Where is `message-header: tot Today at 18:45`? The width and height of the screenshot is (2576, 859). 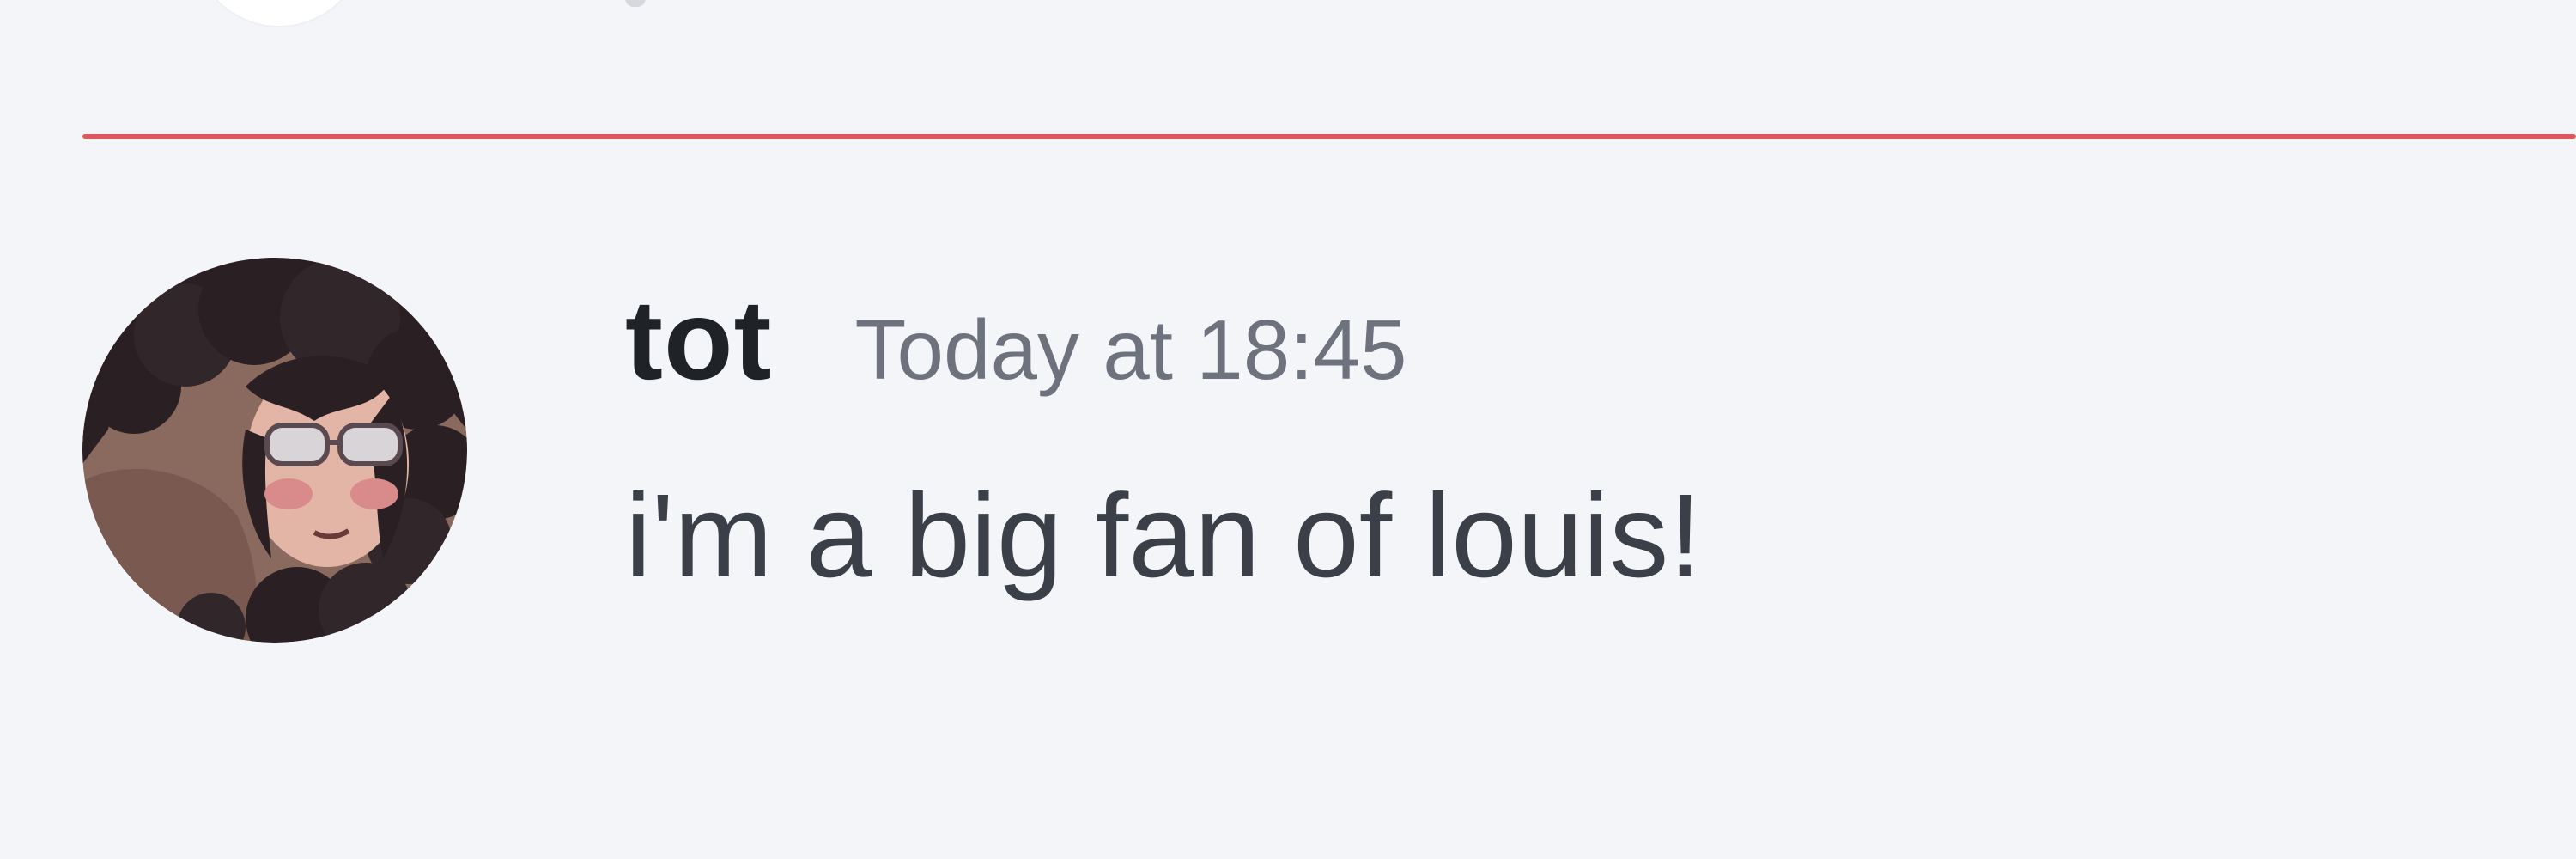 message-header: tot Today at 18:45 is located at coordinates (1016, 343).